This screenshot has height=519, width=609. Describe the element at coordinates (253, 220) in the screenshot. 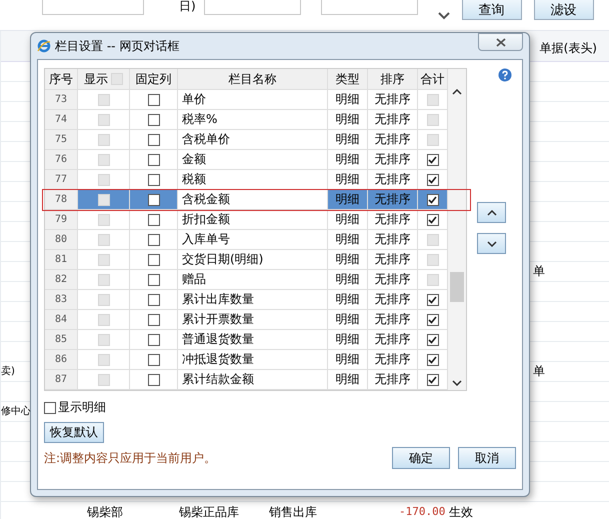

I see `table-cell: 折扣金额` at that location.